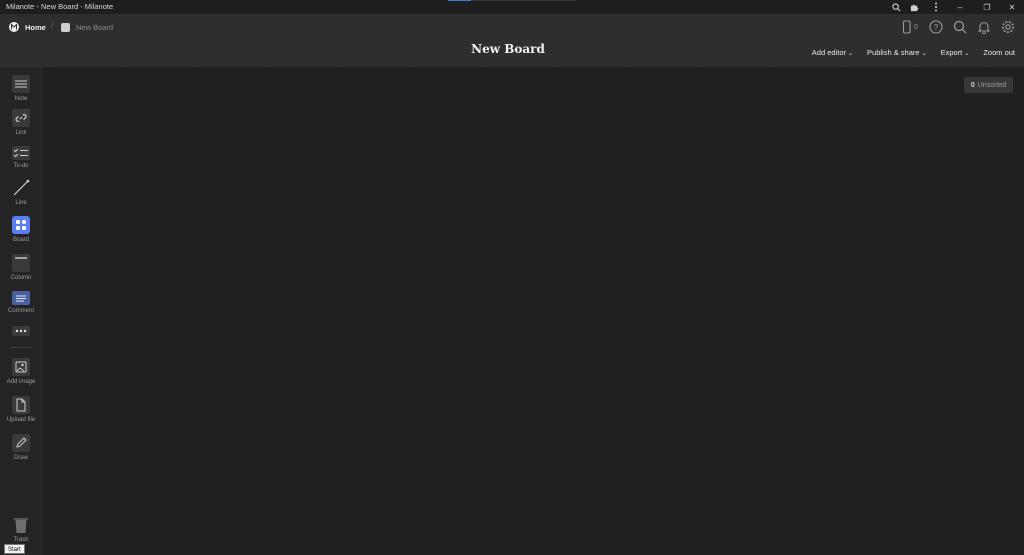 Image resolution: width=1024 pixels, height=555 pixels. I want to click on close-button: ✕, so click(1012, 7).